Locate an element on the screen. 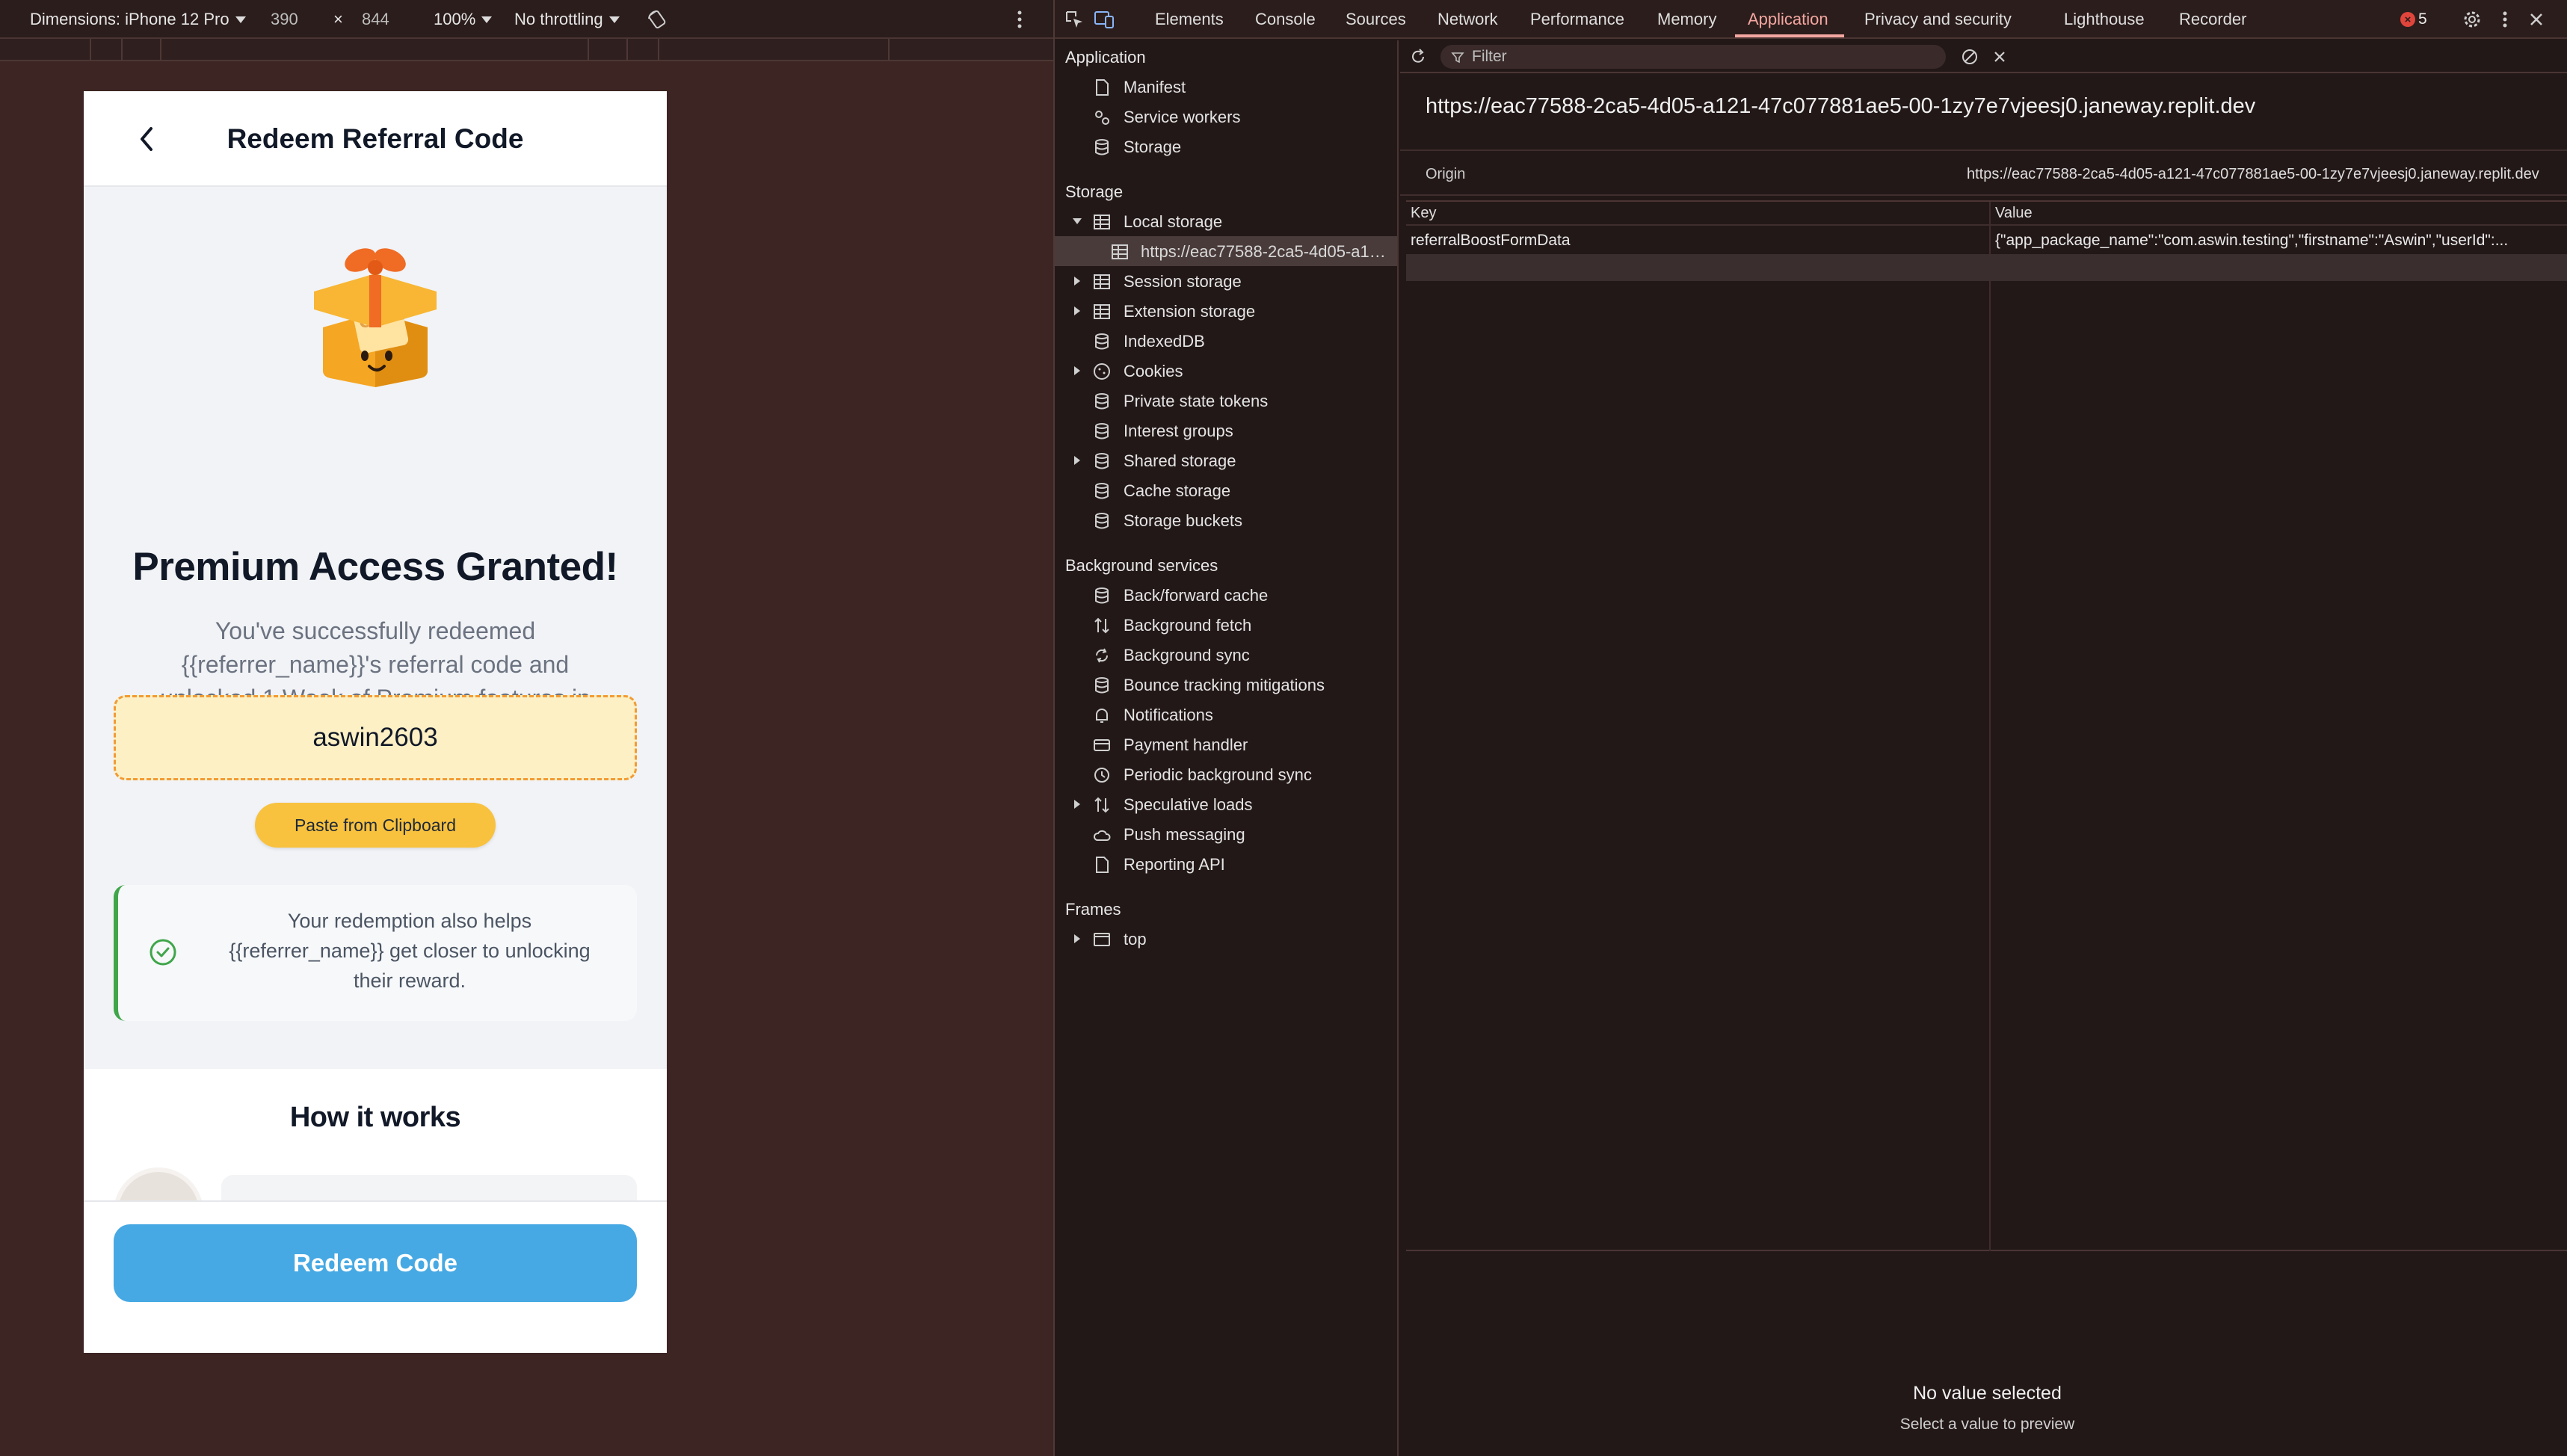 This screenshot has height=1456, width=2567. inspect-element-icon is located at coordinates (1074, 19).